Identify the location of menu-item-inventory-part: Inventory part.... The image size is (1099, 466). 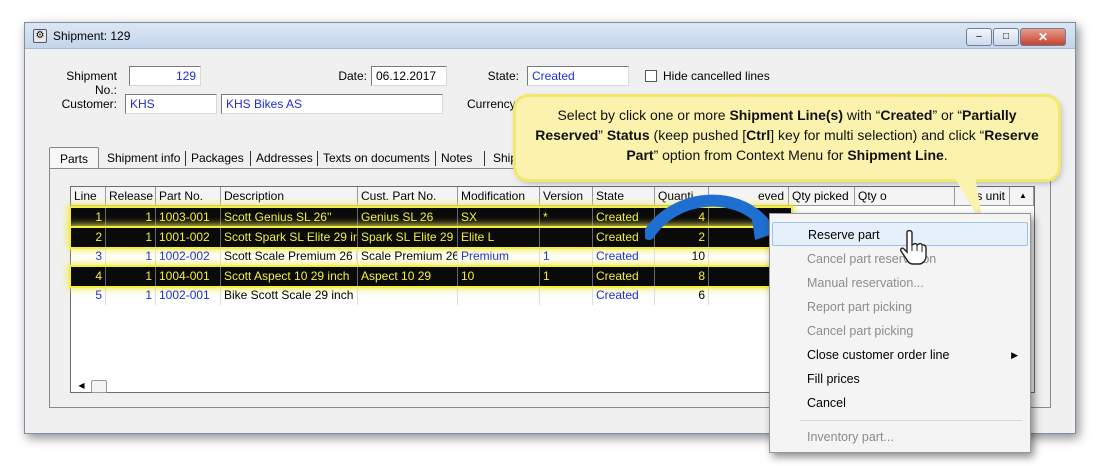
(900, 437).